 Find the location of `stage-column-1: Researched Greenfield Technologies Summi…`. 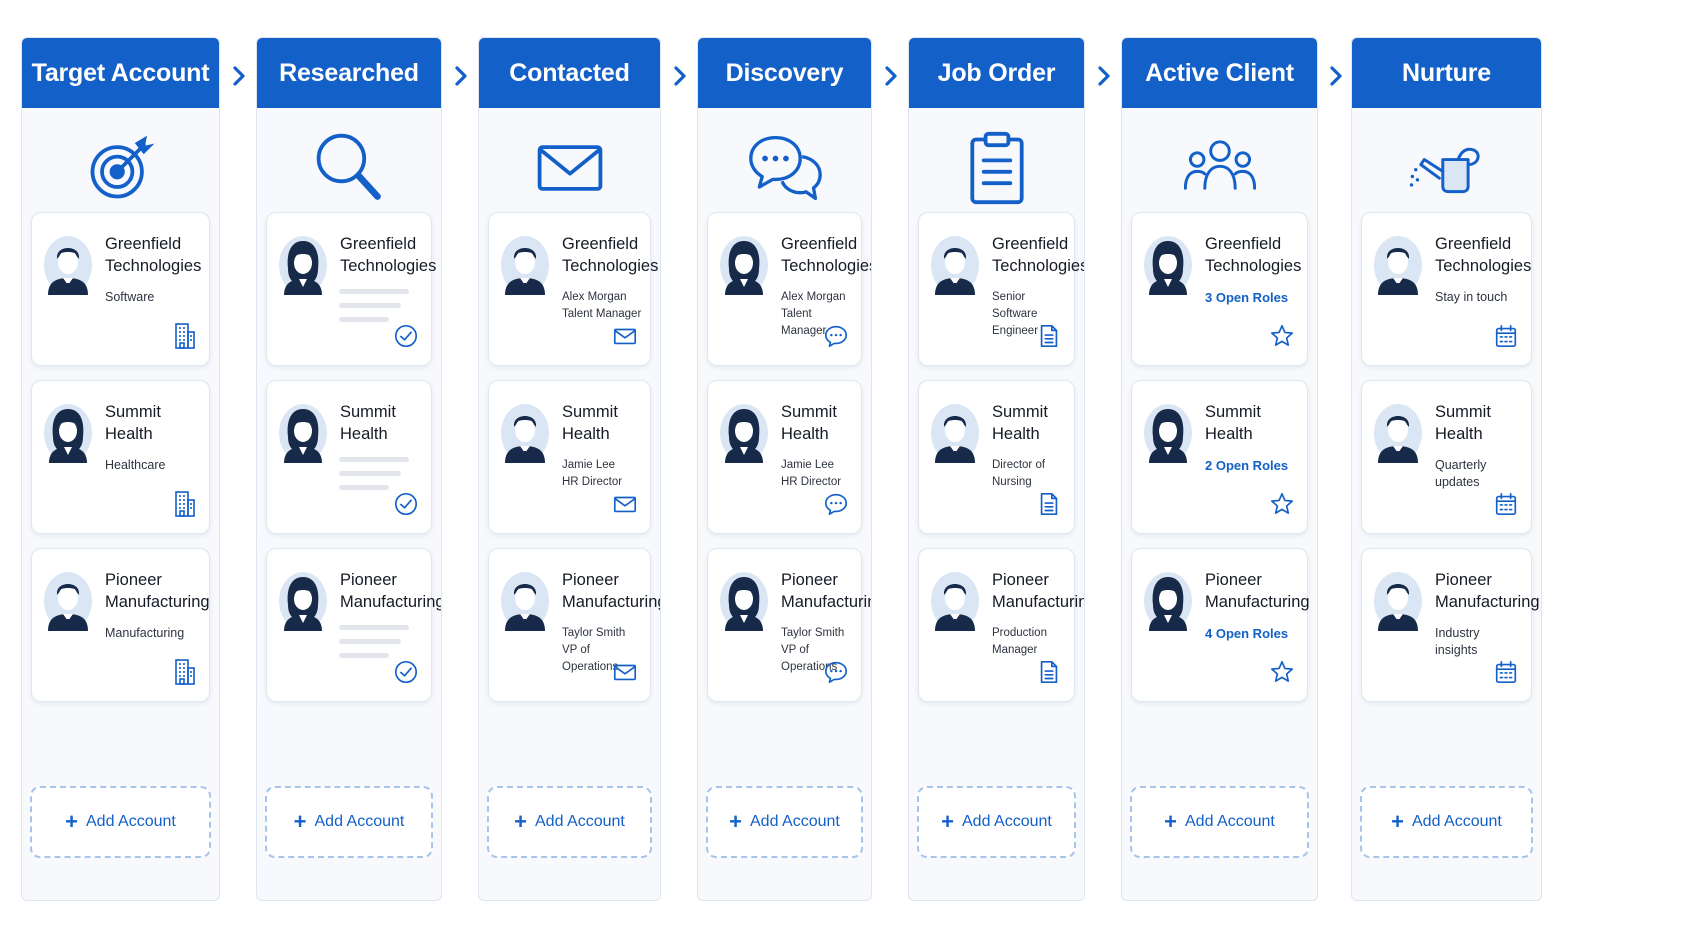

stage-column-1: Researched Greenfield Technologies Summi… is located at coordinates (349, 469).